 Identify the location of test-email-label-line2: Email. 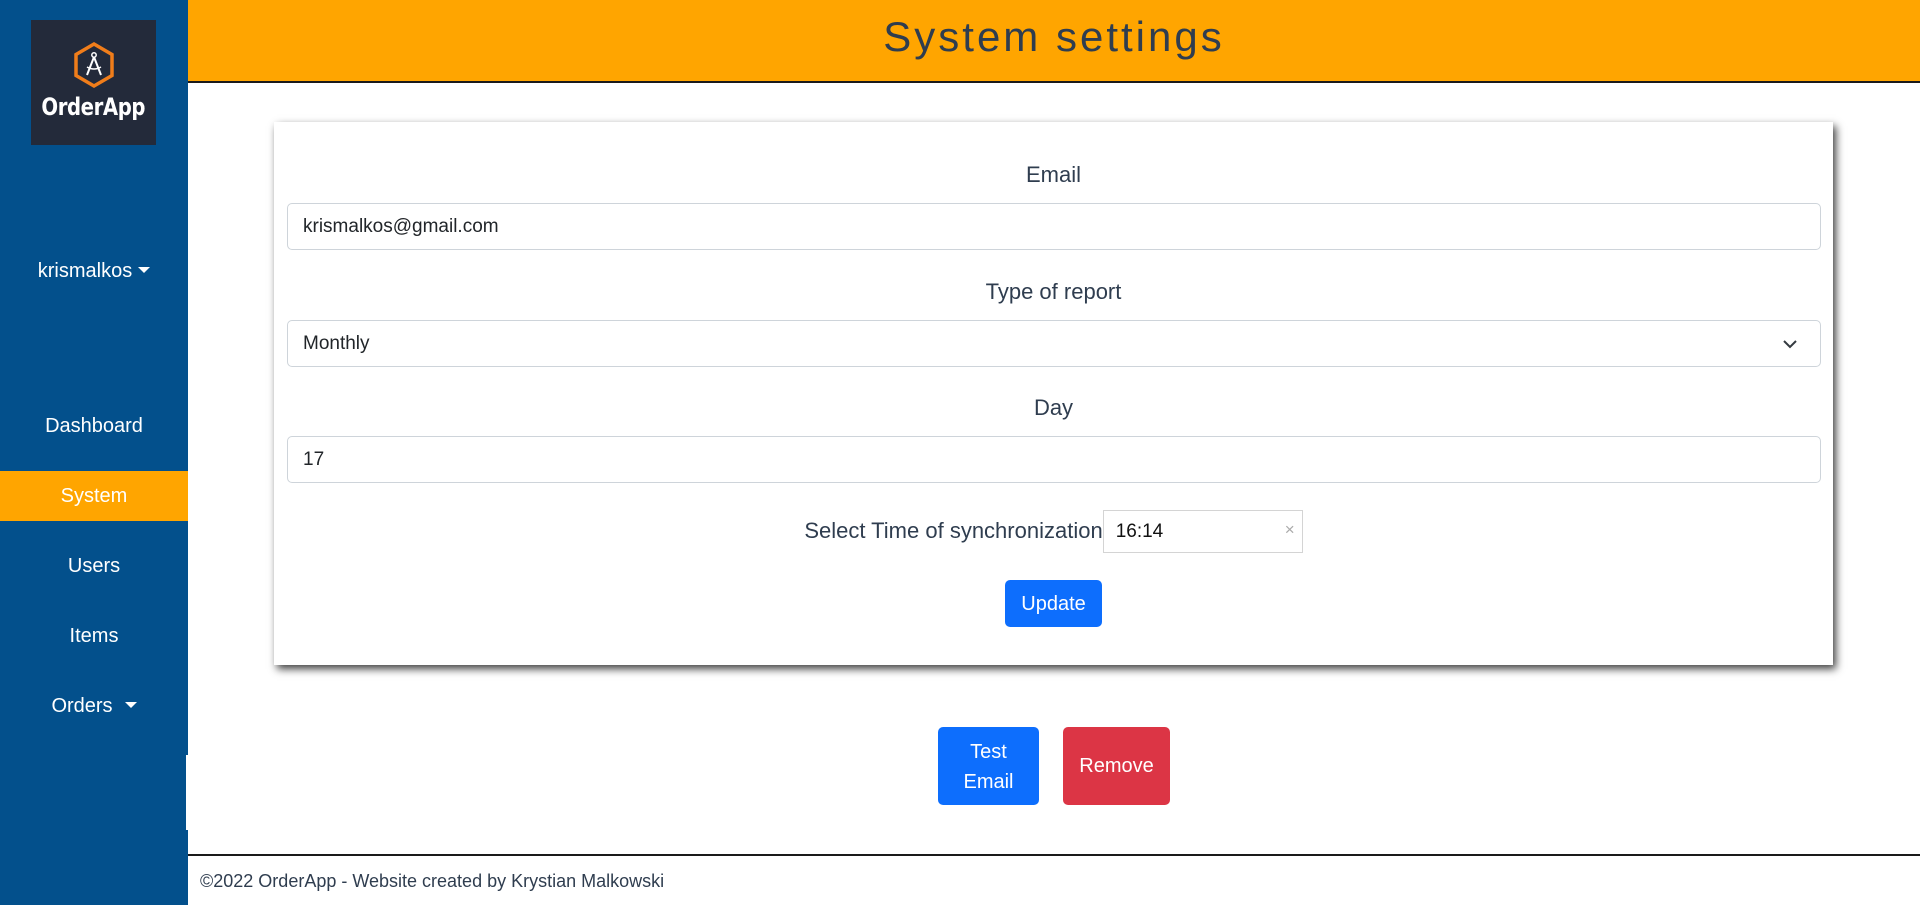
(988, 782).